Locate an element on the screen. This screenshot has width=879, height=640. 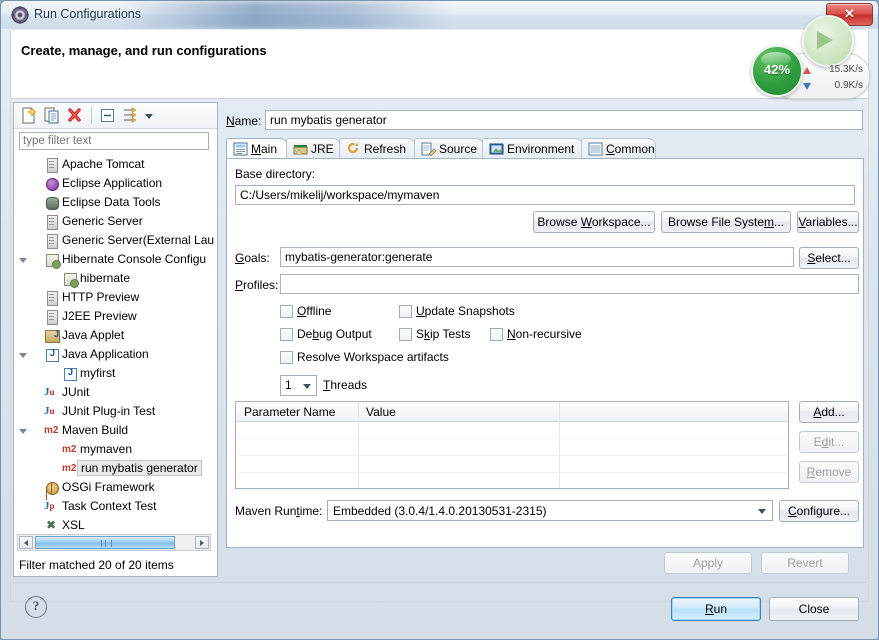
scroll-left-button is located at coordinates (26, 542).